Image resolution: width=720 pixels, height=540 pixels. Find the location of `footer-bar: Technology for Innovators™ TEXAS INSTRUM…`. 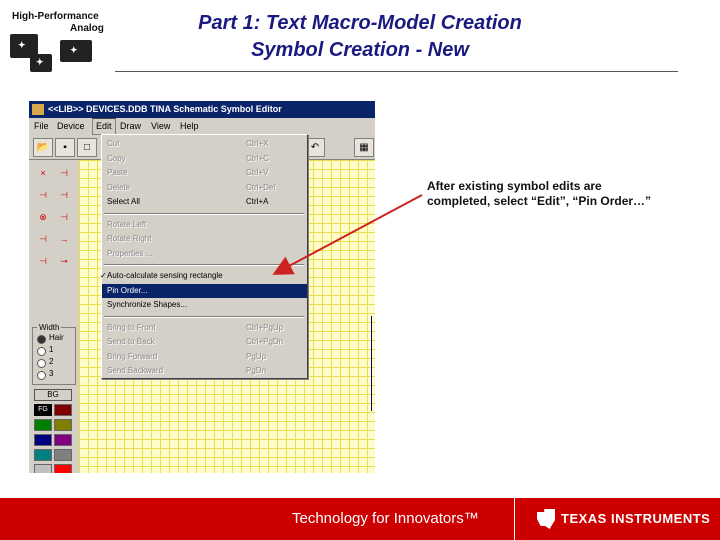

footer-bar: Technology for Innovators™ TEXAS INSTRUM… is located at coordinates (360, 519).